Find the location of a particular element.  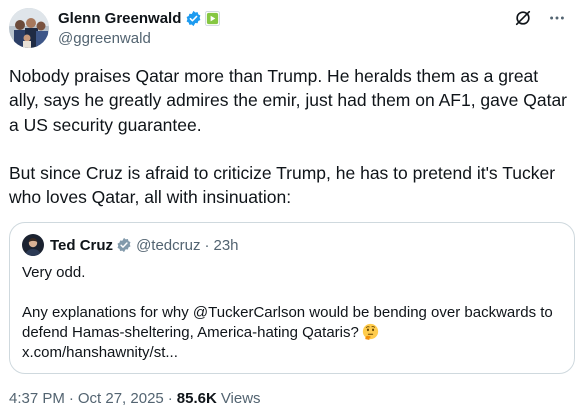

author-avatar is located at coordinates (29, 28).